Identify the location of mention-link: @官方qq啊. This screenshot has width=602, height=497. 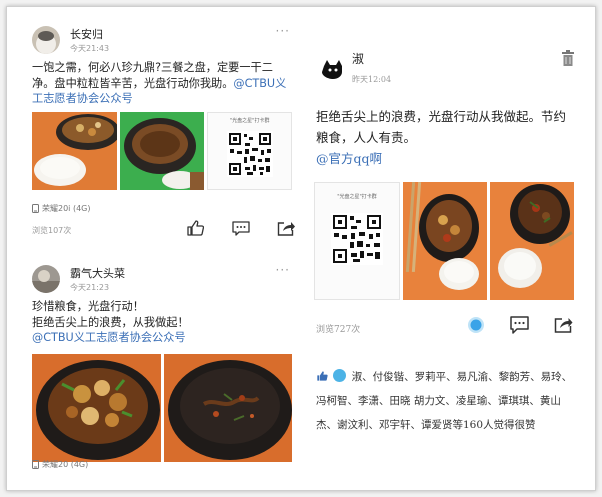
(349, 158).